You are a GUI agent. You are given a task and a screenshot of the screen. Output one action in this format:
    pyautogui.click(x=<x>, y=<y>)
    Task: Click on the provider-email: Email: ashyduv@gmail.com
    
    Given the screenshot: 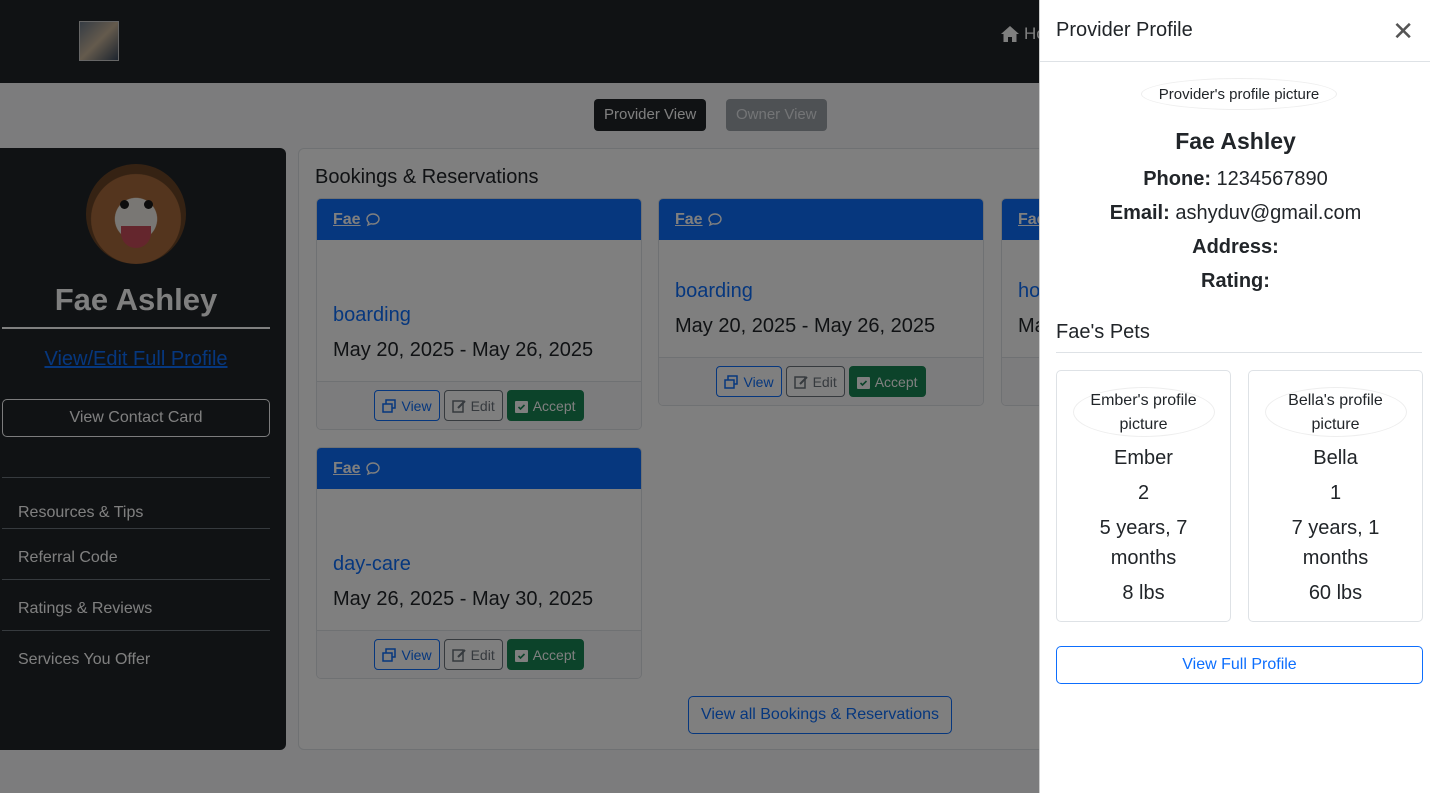 What is the action you would take?
    pyautogui.click(x=1235, y=213)
    